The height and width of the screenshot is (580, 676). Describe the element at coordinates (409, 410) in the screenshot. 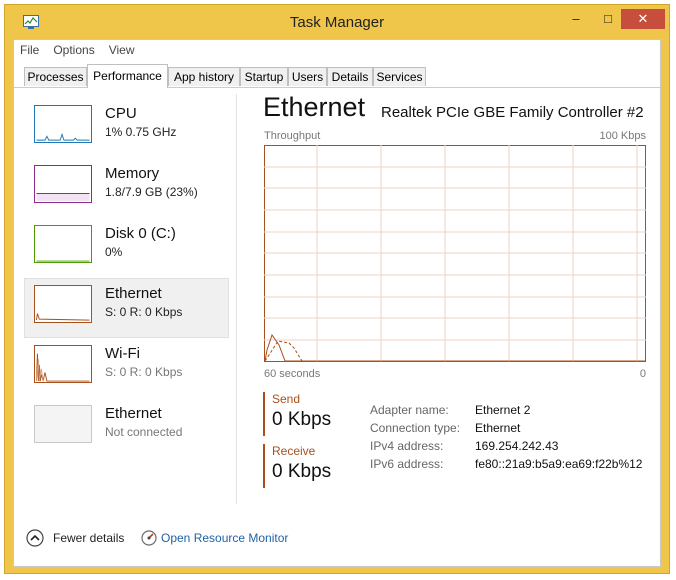

I see `property-key: Adapter name:` at that location.